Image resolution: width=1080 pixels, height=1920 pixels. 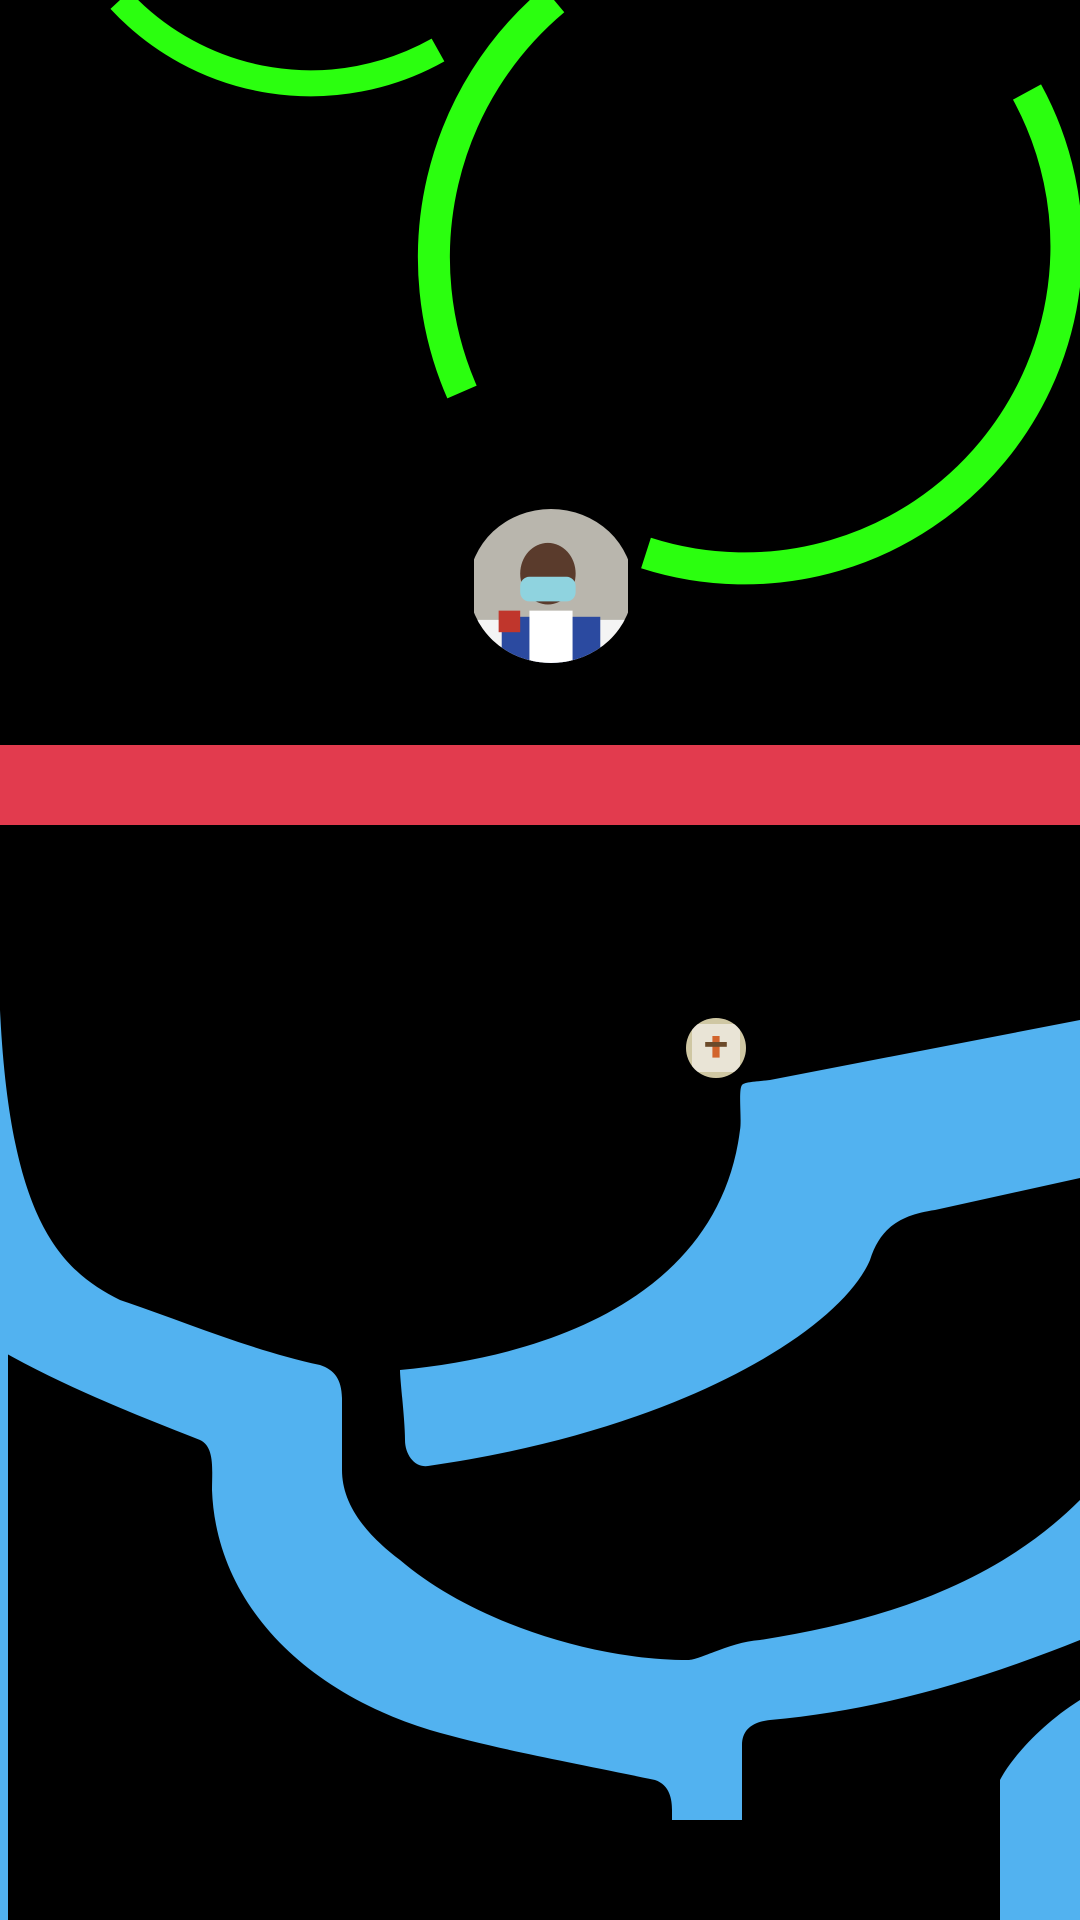 What do you see at coordinates (716, 1048) in the screenshot?
I see `player-avatar: small-figure-photo` at bounding box center [716, 1048].